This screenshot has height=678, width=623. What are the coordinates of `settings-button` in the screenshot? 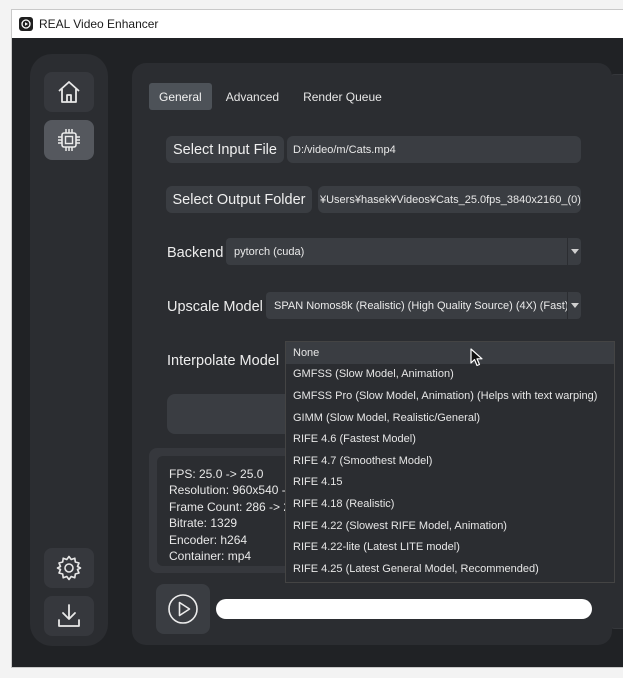 It's located at (69, 568).